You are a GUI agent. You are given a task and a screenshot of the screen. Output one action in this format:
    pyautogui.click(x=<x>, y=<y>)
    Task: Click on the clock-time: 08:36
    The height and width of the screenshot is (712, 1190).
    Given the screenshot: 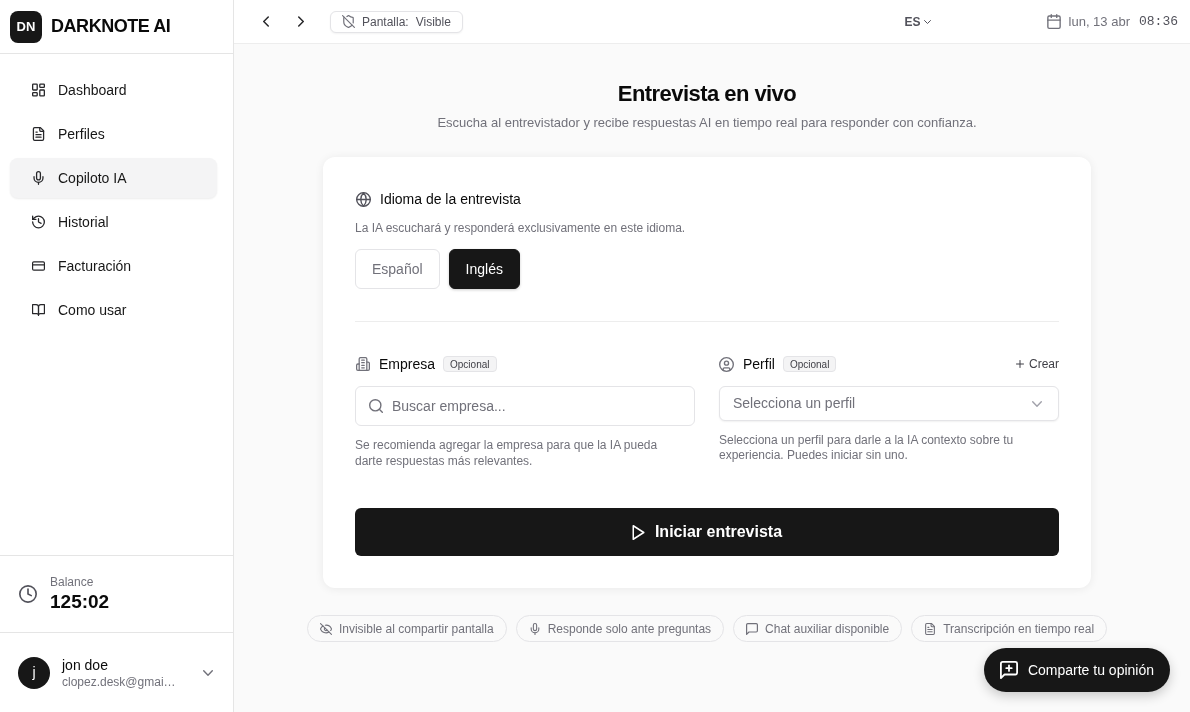 What is the action you would take?
    pyautogui.click(x=1158, y=21)
    